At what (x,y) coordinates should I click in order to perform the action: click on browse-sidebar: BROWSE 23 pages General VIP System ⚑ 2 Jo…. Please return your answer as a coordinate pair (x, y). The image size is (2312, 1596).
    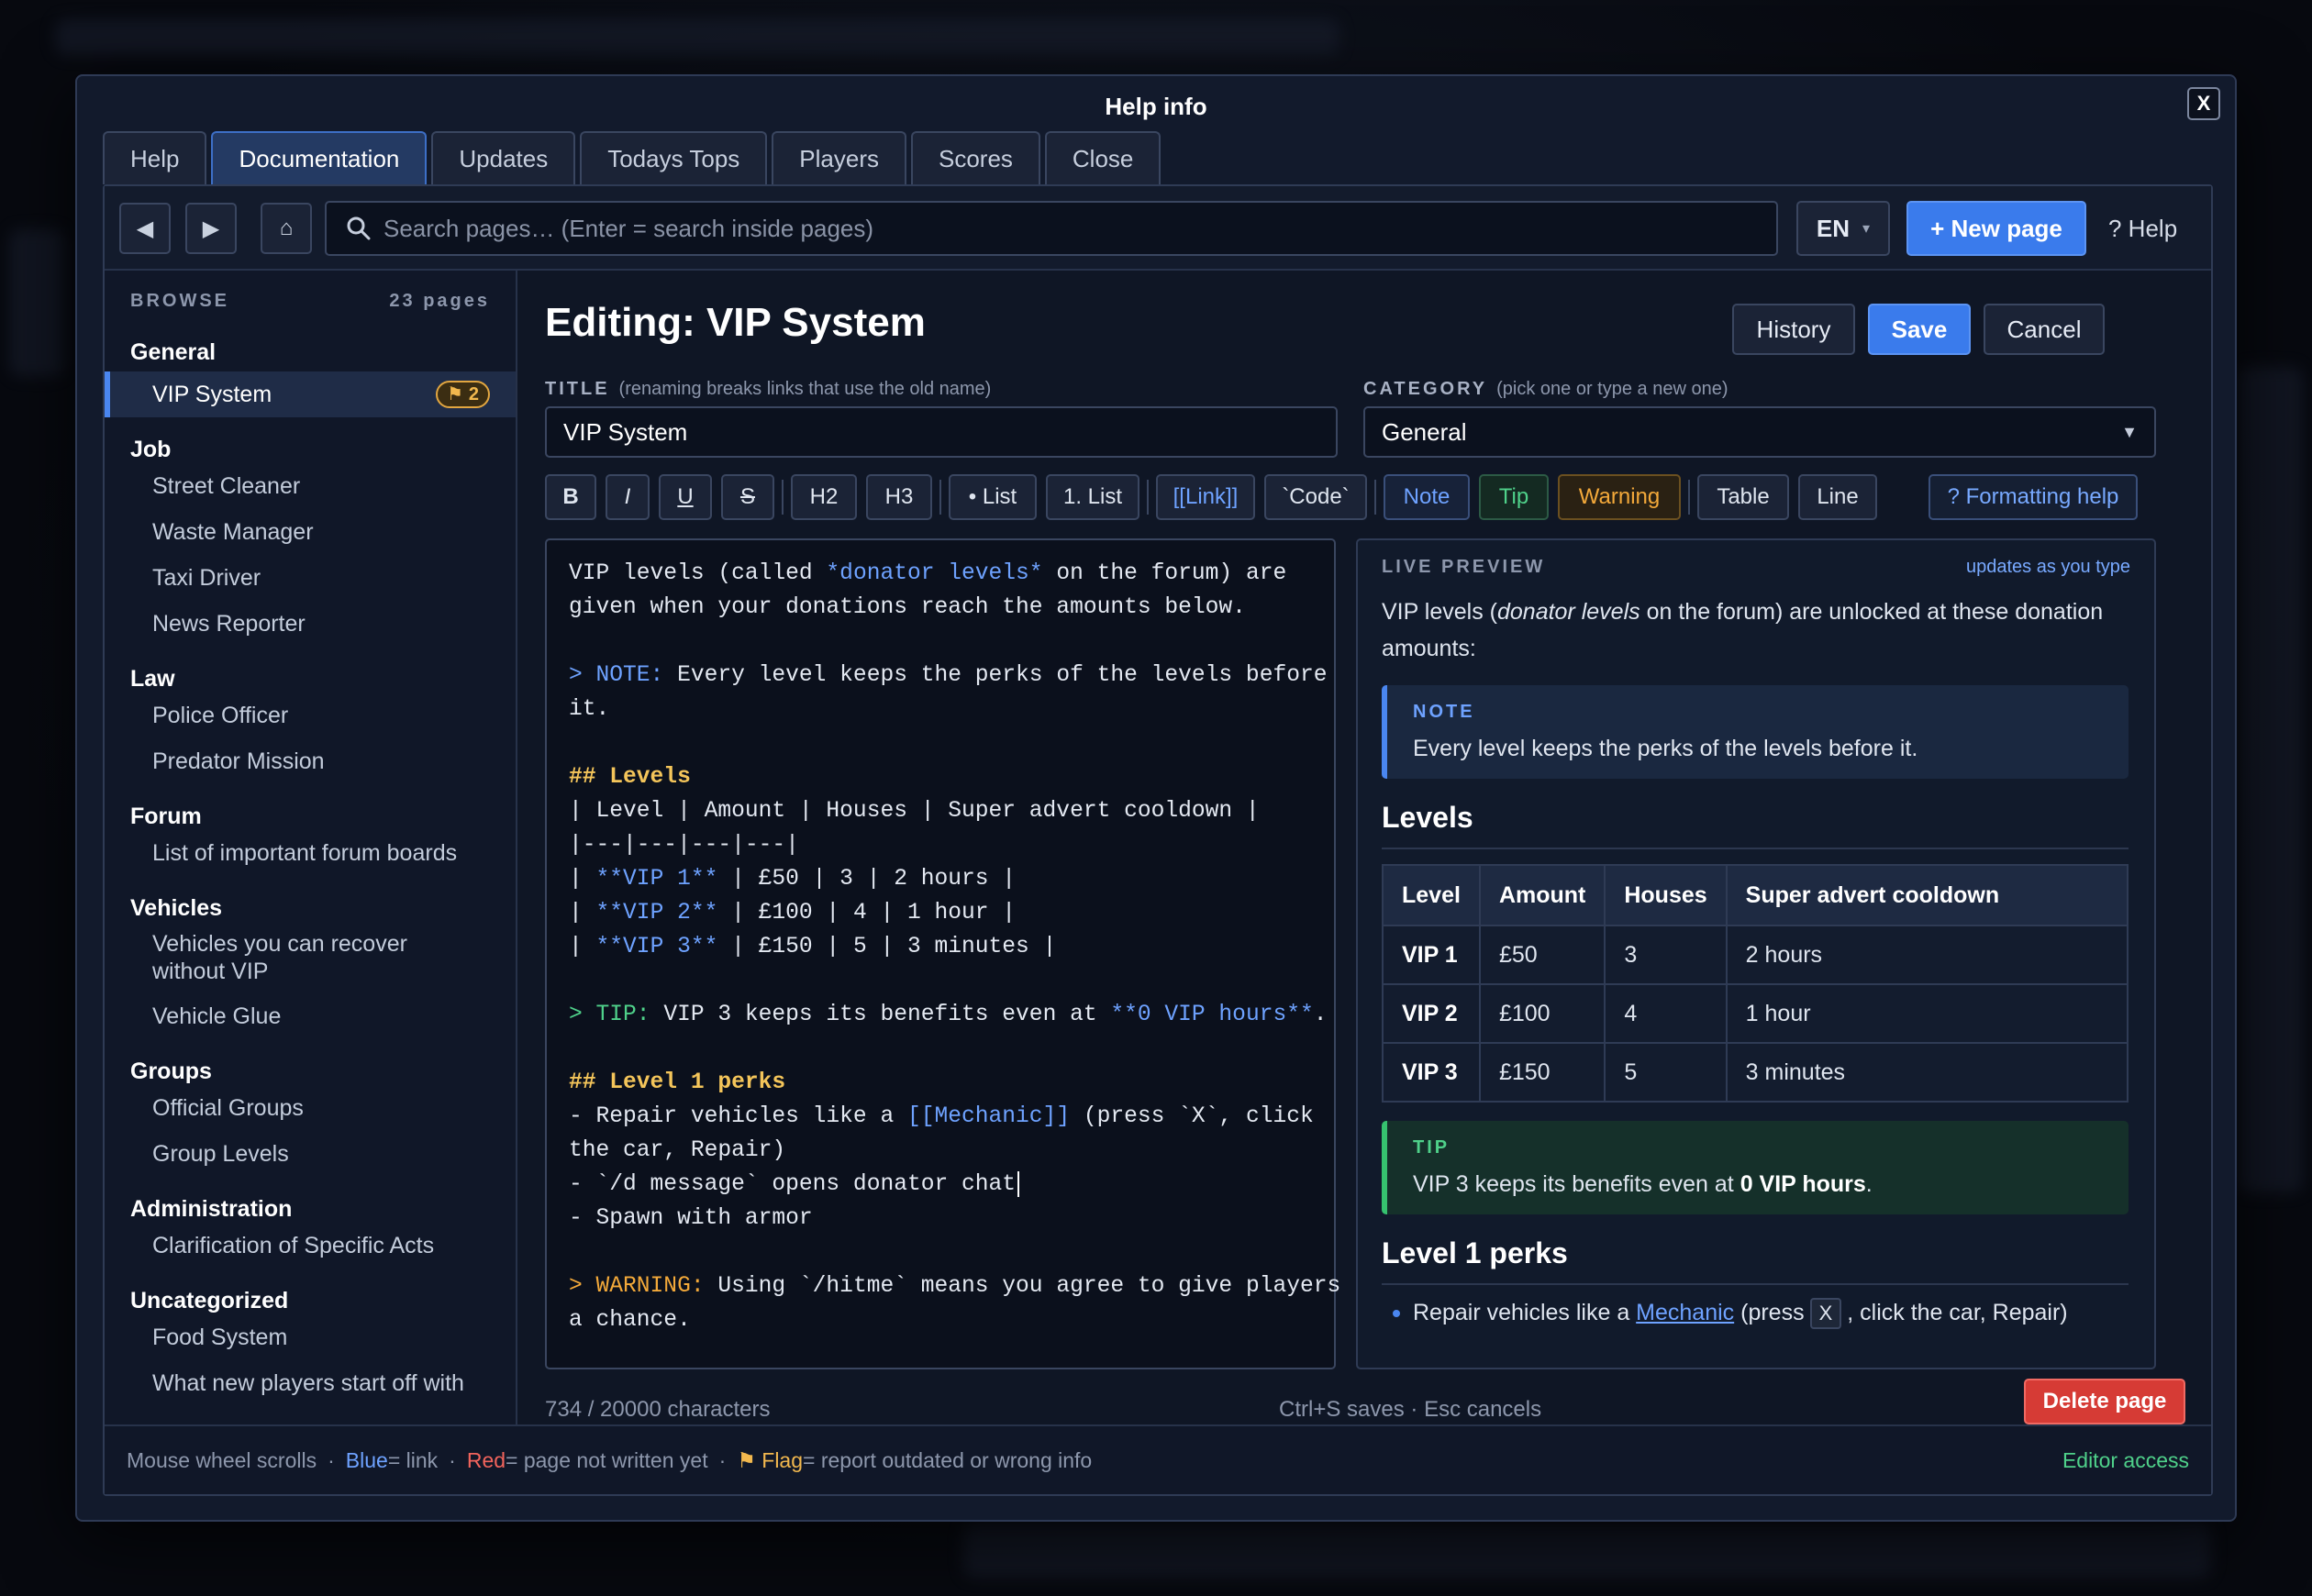
    Looking at the image, I should click on (311, 847).